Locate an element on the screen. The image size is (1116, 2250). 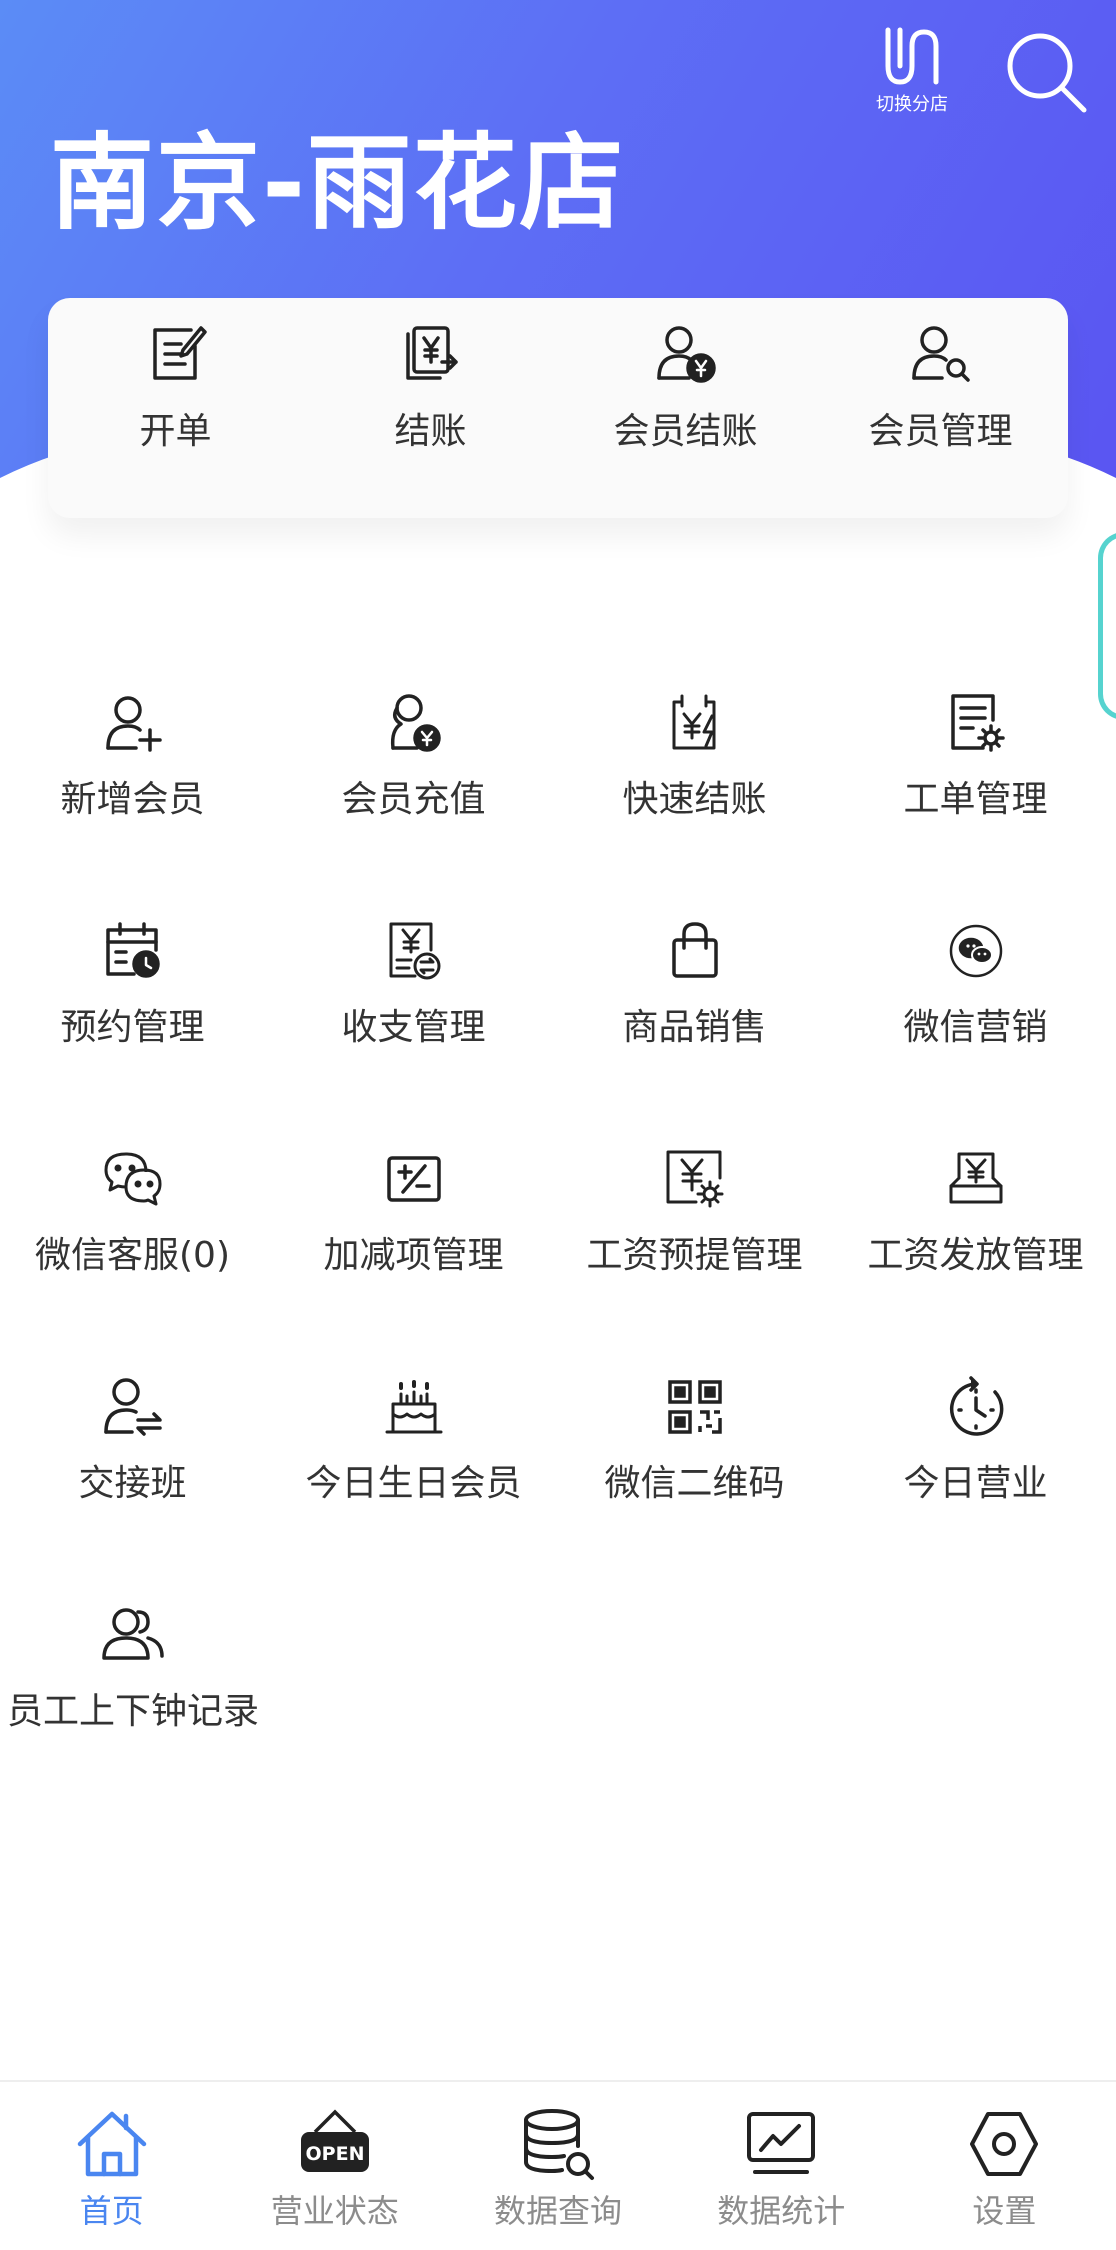
menu-item-label: 微信二维码 is located at coordinates (694, 1483).